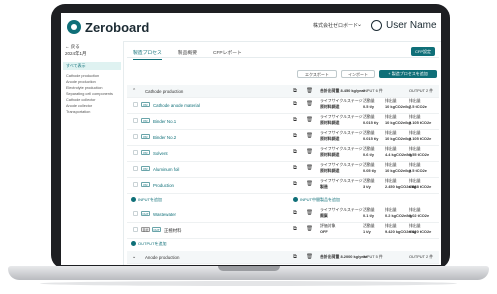 This screenshot has width=497, height=294. What do you see at coordinates (418, 106) in the screenshot?
I see `emission-value: 7.5 tCO2e` at bounding box center [418, 106].